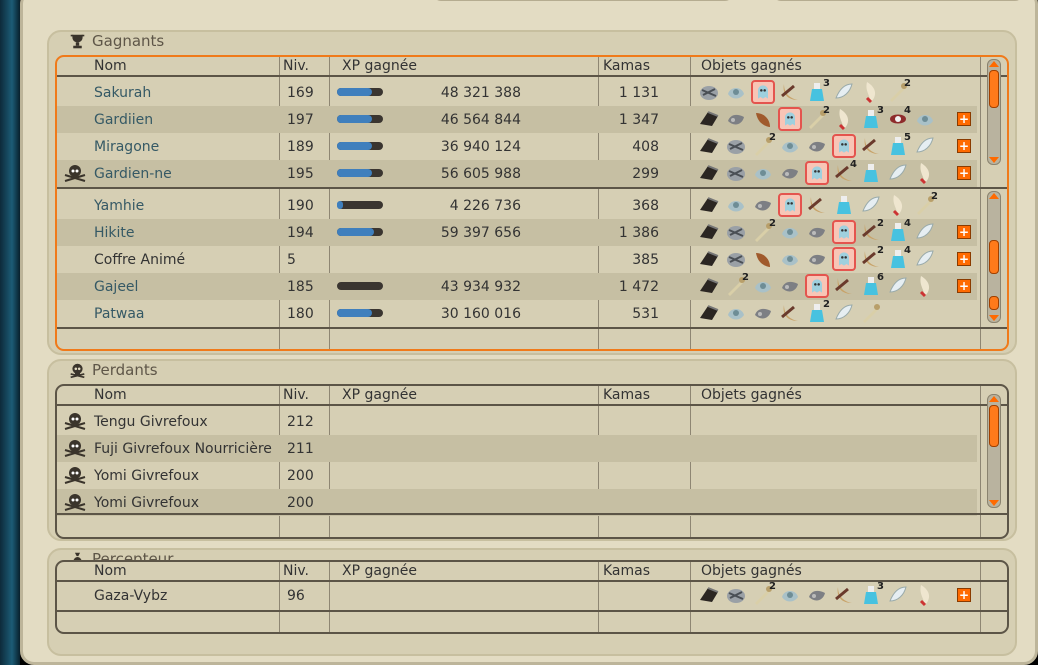  What do you see at coordinates (898, 145) in the screenshot?
I see `item-icon: 5` at bounding box center [898, 145].